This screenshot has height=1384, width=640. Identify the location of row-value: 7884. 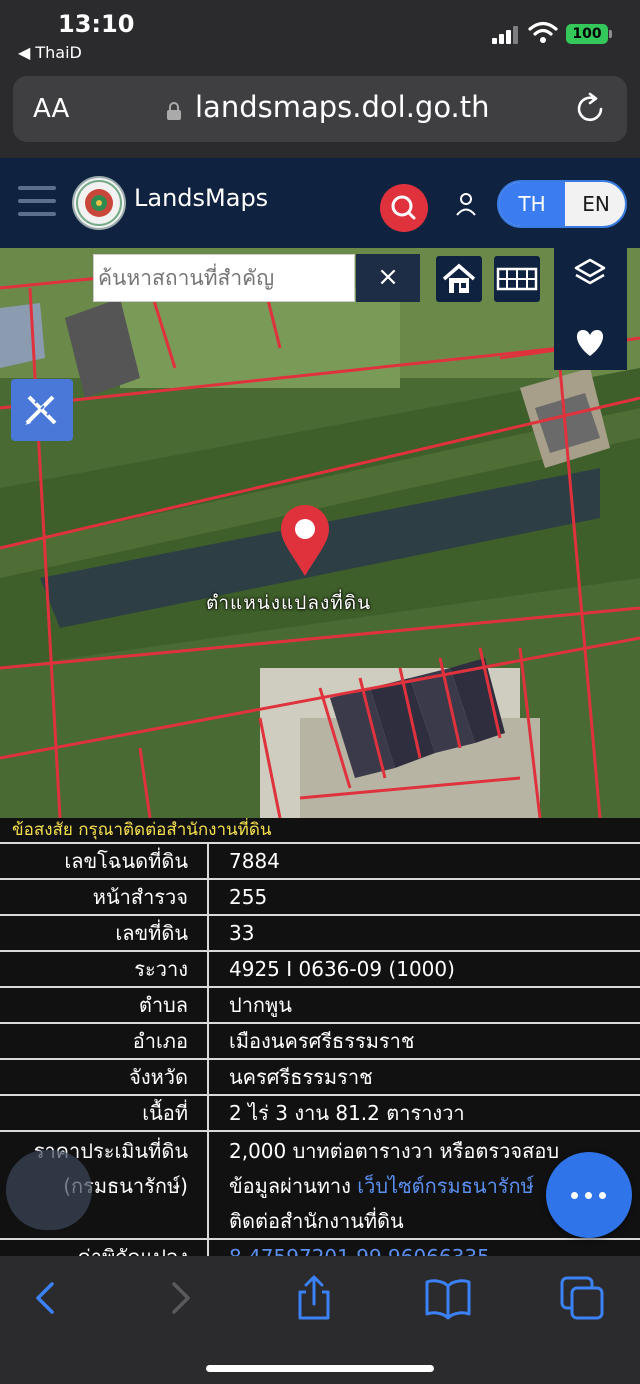
(423, 861).